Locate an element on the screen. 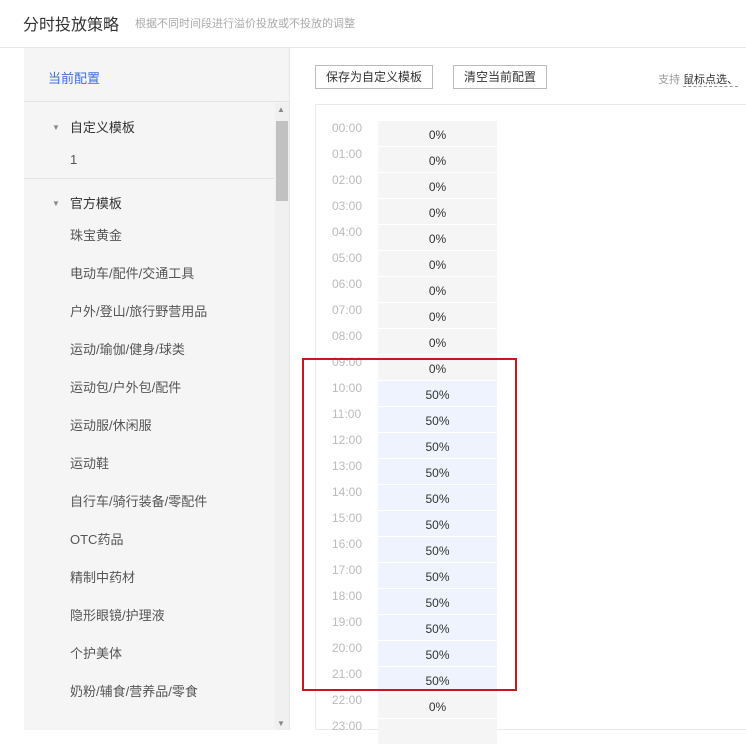  schedule-row: 05:00 0% is located at coordinates (416, 264).